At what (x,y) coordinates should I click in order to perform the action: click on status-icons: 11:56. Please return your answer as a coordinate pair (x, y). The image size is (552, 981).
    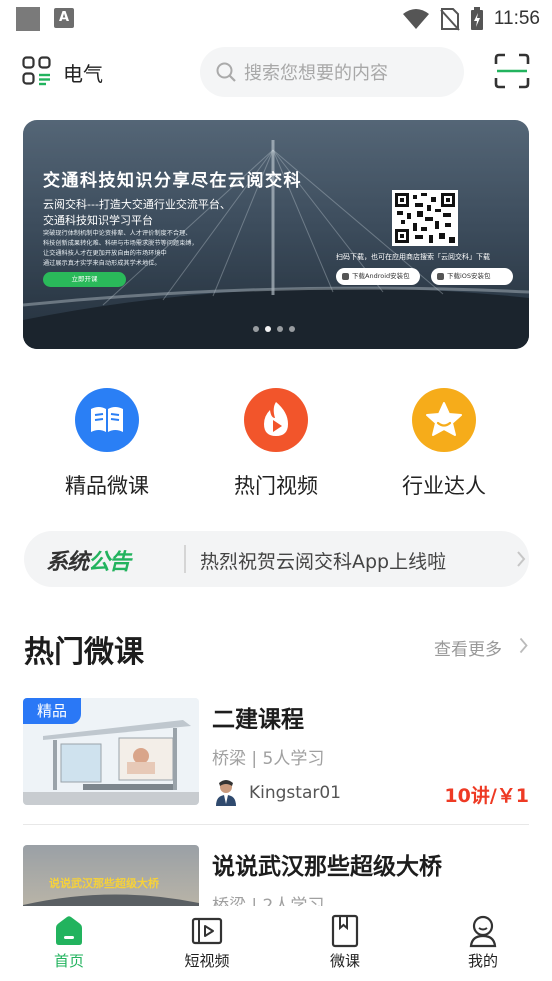
    Looking at the image, I should click on (471, 19).